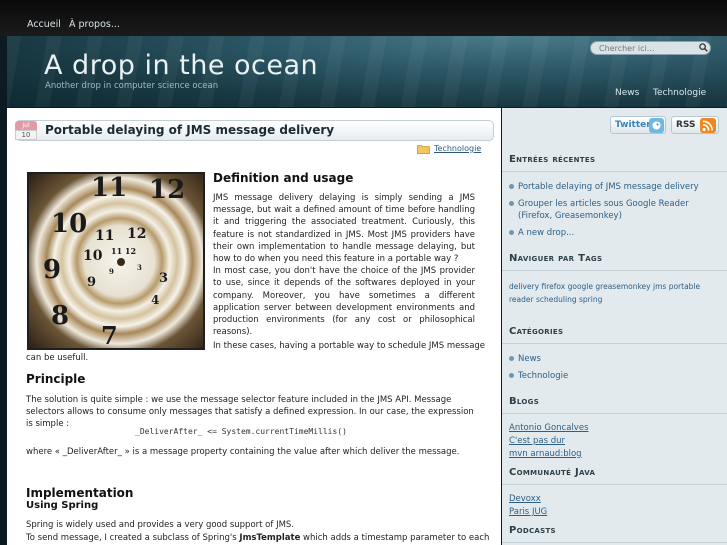 The image size is (727, 545). I want to click on community-link: Devoxx, so click(525, 499).